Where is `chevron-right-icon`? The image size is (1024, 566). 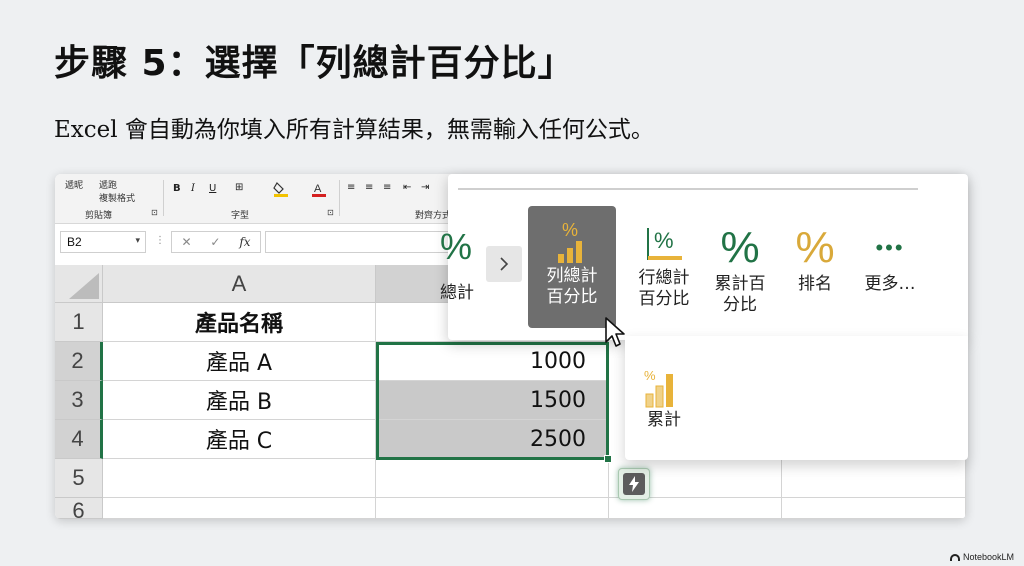
chevron-right-icon is located at coordinates (504, 264).